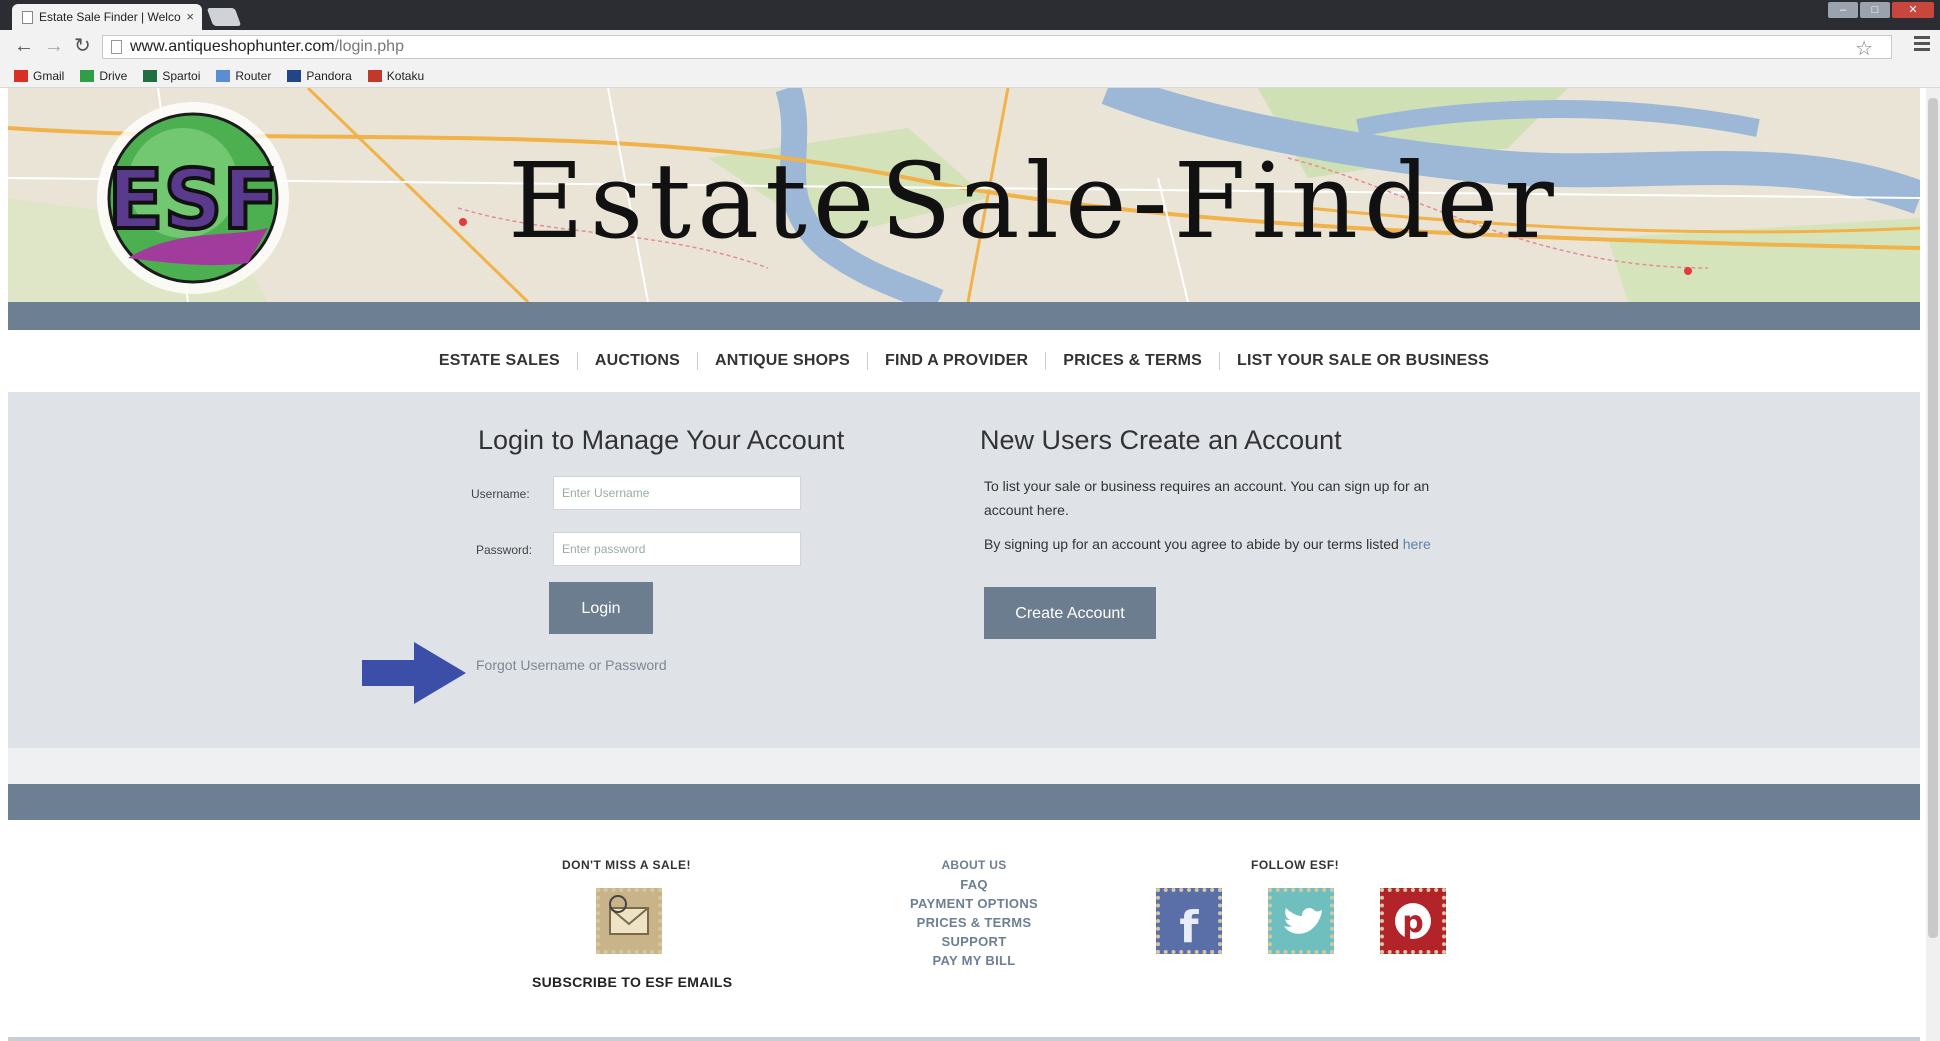 The width and height of the screenshot is (1940, 1041). Describe the element at coordinates (190, 16) in the screenshot. I see `tab-close-icon: ×` at that location.